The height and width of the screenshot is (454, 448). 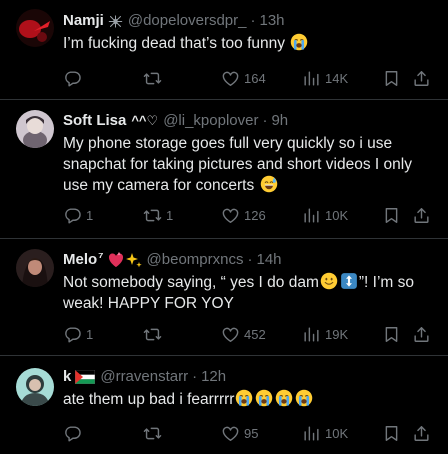 I want to click on sweat-smile-emoji-icon, so click(x=269, y=184).